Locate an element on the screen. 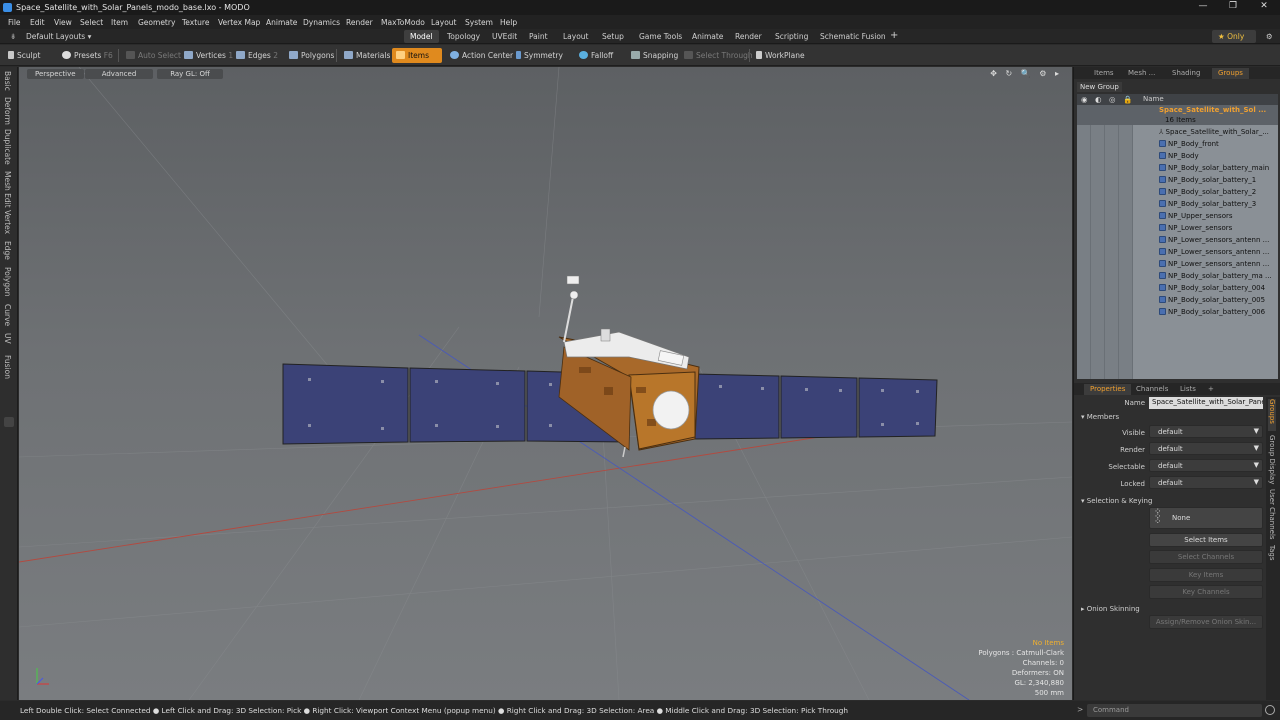 This screenshot has height=720, width=1280. selection-keying-section-header: ▾ Selection & Keying is located at coordinates (1116, 501).